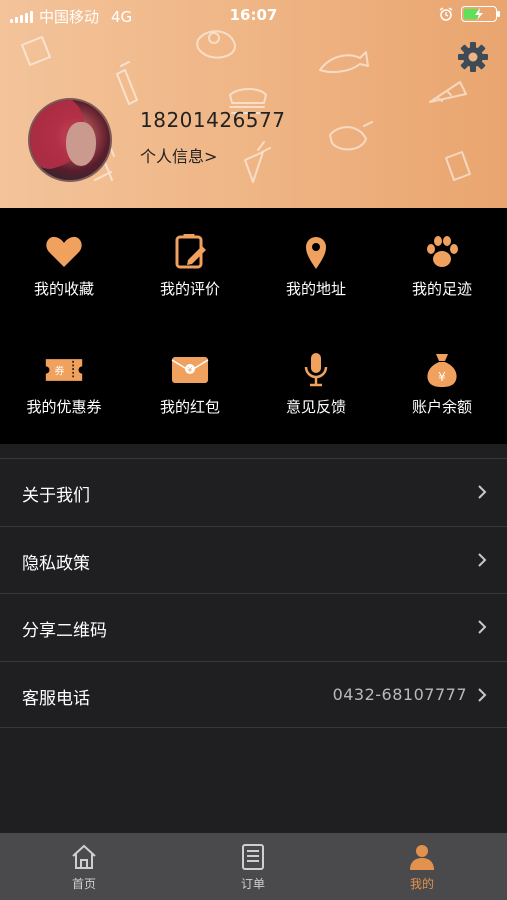 Image resolution: width=507 pixels, height=900 pixels. What do you see at coordinates (253, 559) in the screenshot?
I see `list-item-privacy: 隐私政策` at bounding box center [253, 559].